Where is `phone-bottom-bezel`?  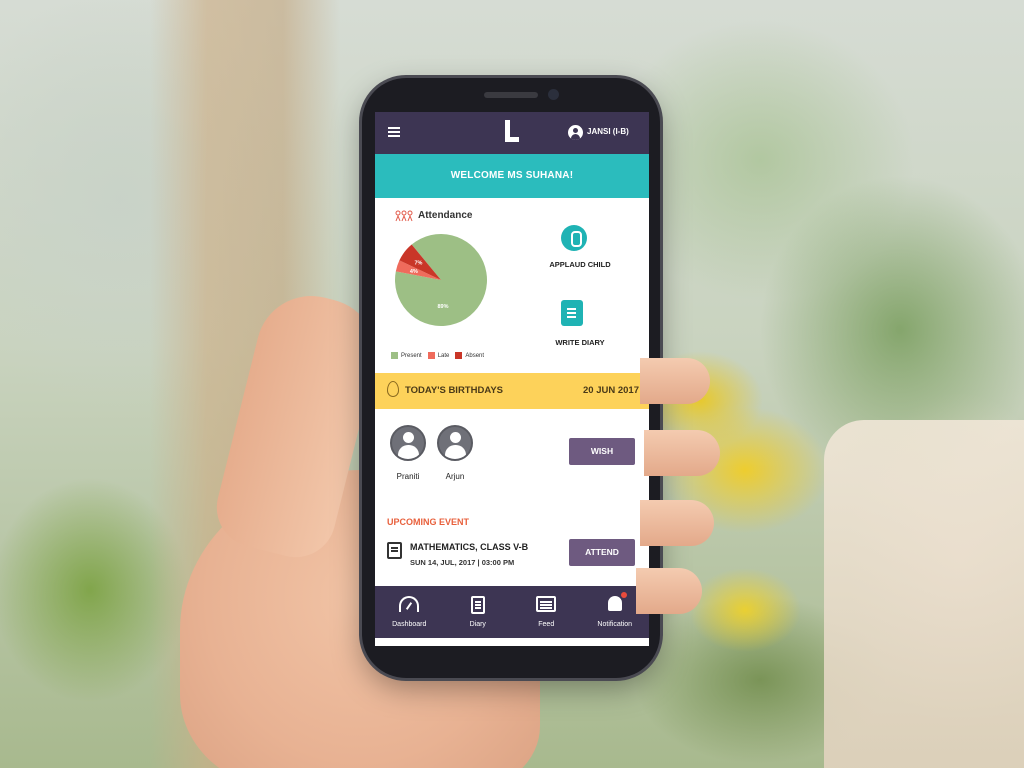
phone-bottom-bezel is located at coordinates (512, 658).